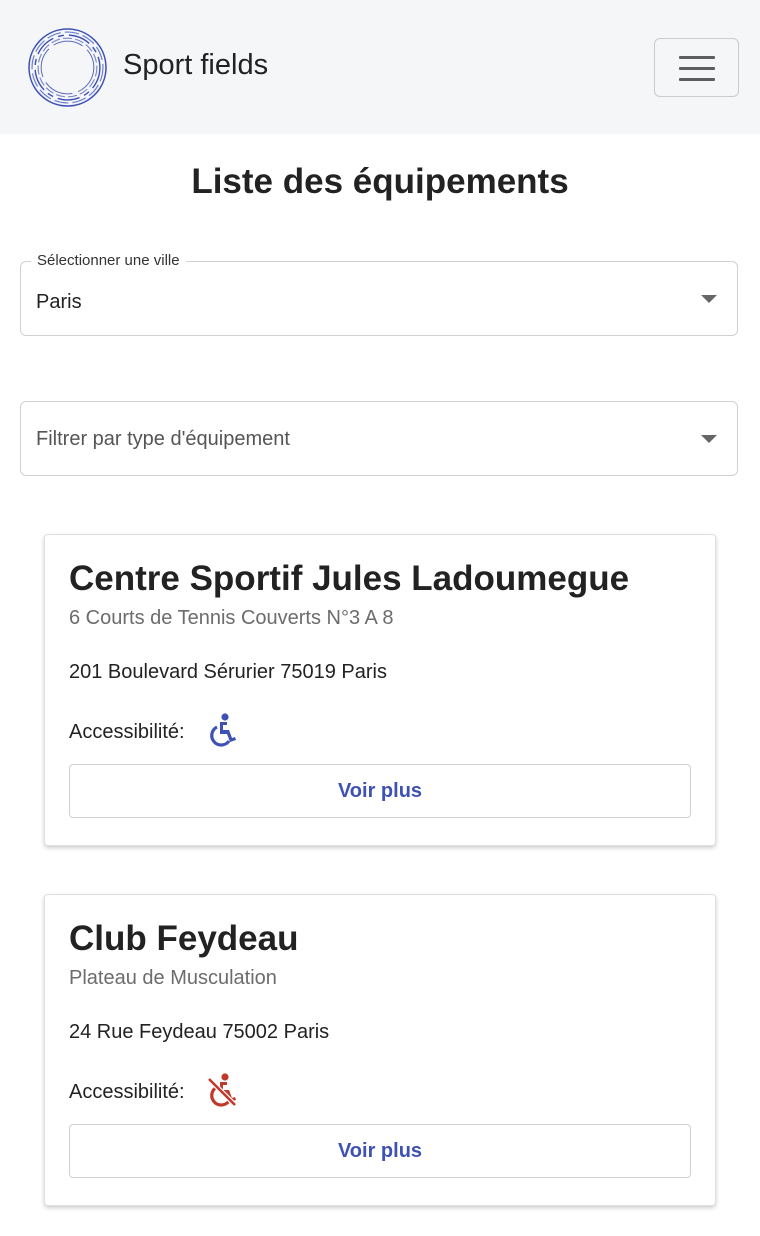 Image resolution: width=760 pixels, height=1236 pixels. I want to click on city-select: Sélectionner une ville Paris, so click(379, 294).